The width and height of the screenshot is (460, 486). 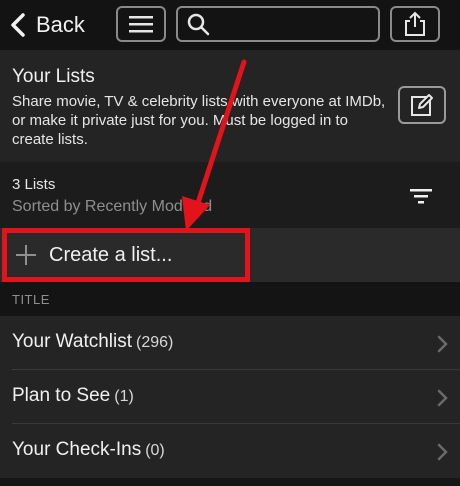 What do you see at coordinates (198, 24) in the screenshot?
I see `search-icon` at bounding box center [198, 24].